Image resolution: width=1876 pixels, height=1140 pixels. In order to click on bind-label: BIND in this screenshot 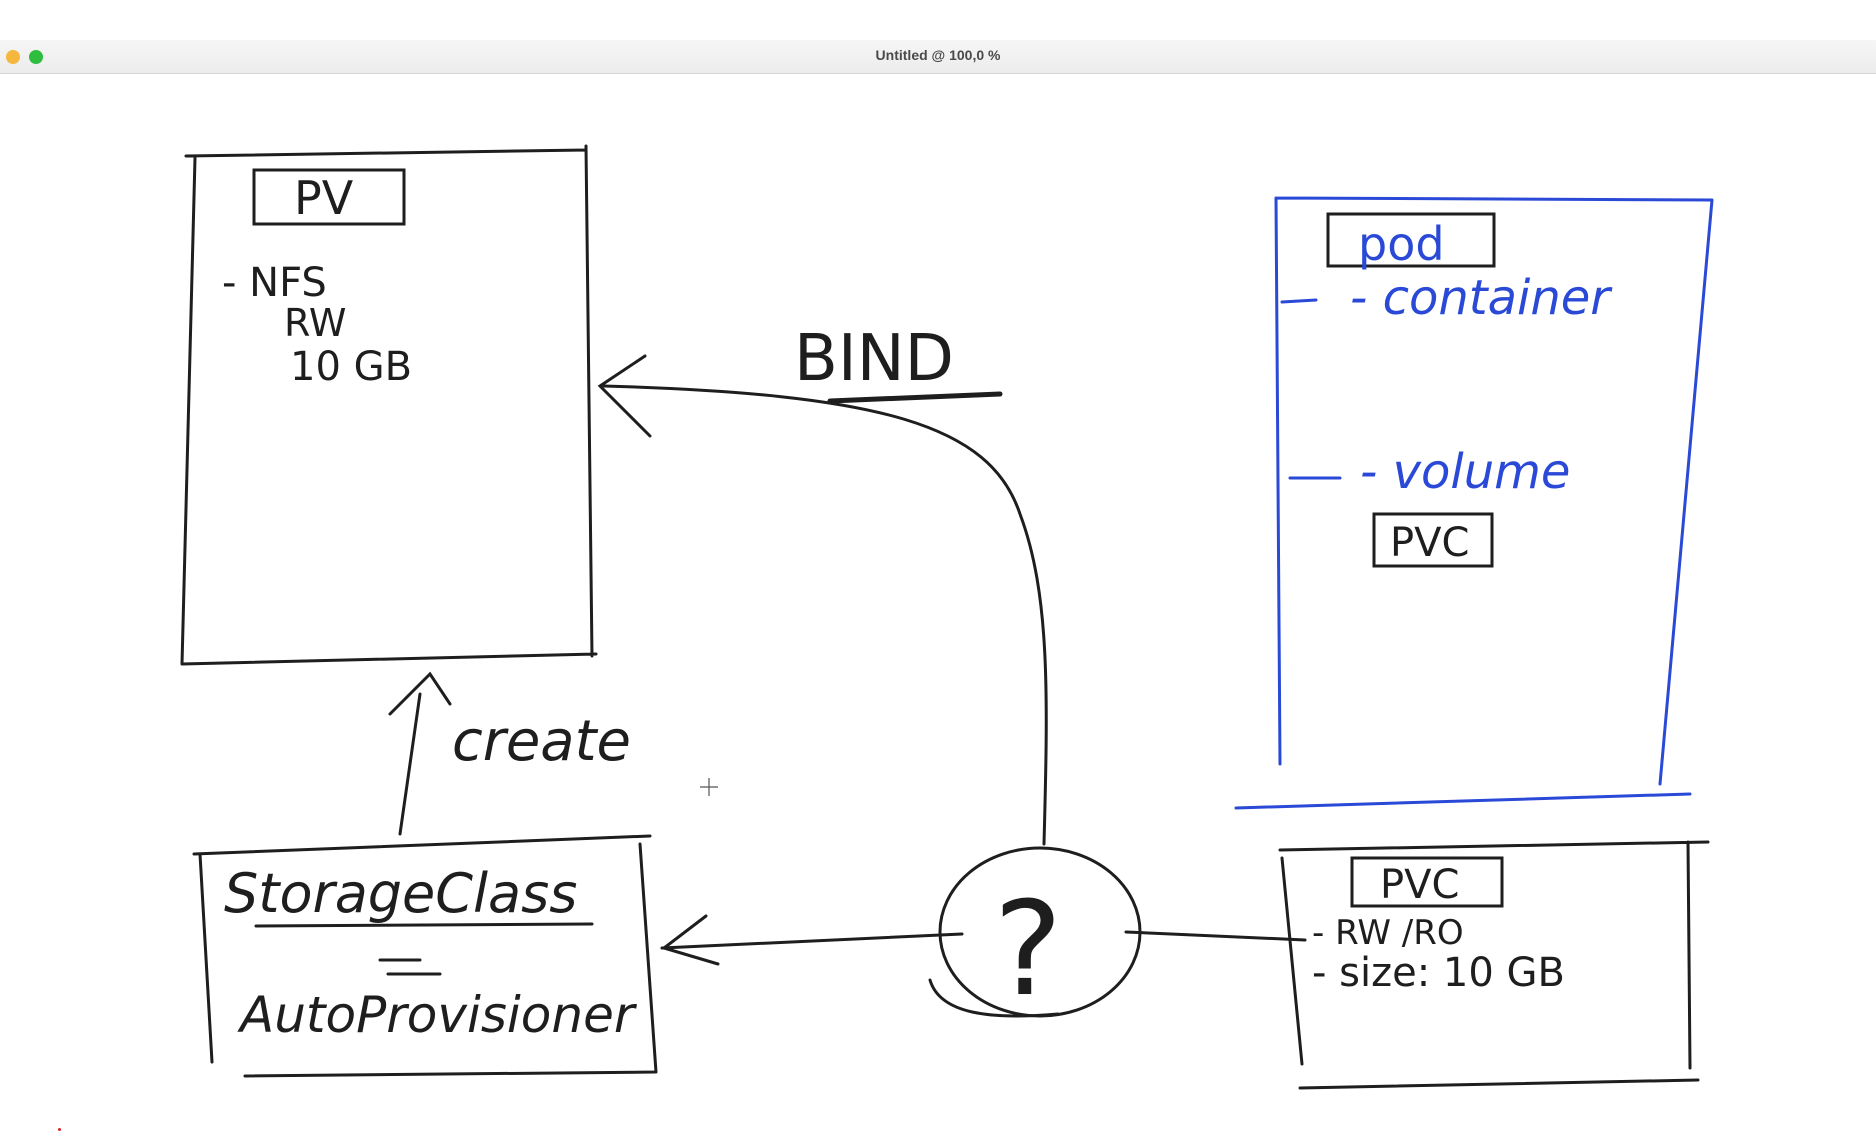, I will do `click(874, 359)`.